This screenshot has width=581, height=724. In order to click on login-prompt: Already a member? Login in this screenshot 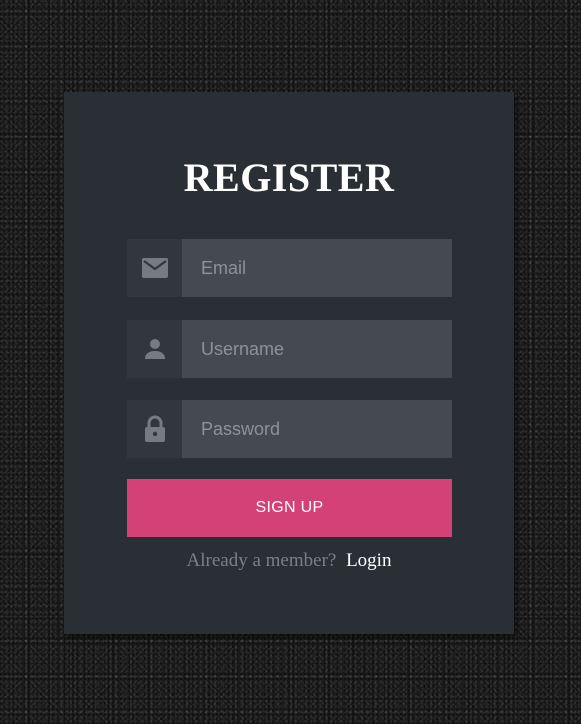, I will do `click(289, 561)`.